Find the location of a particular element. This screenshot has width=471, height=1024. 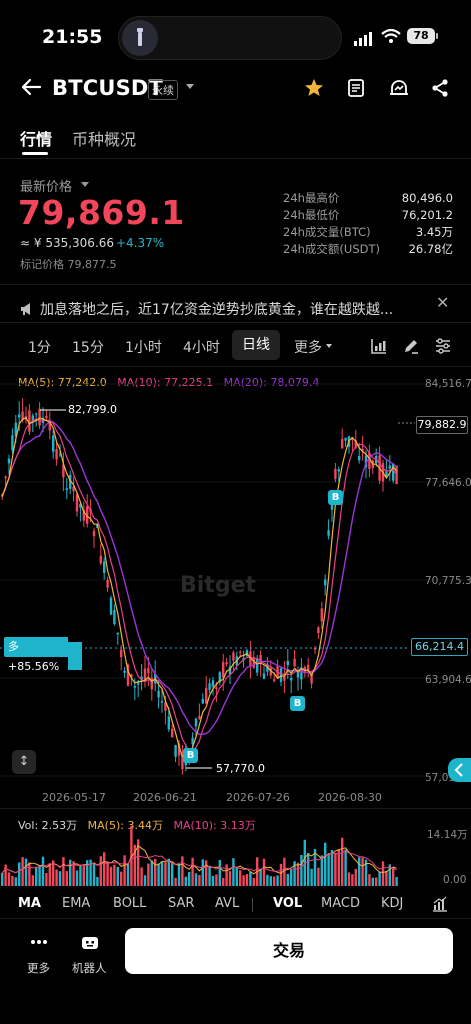

megaphone-icon is located at coordinates (27, 311).